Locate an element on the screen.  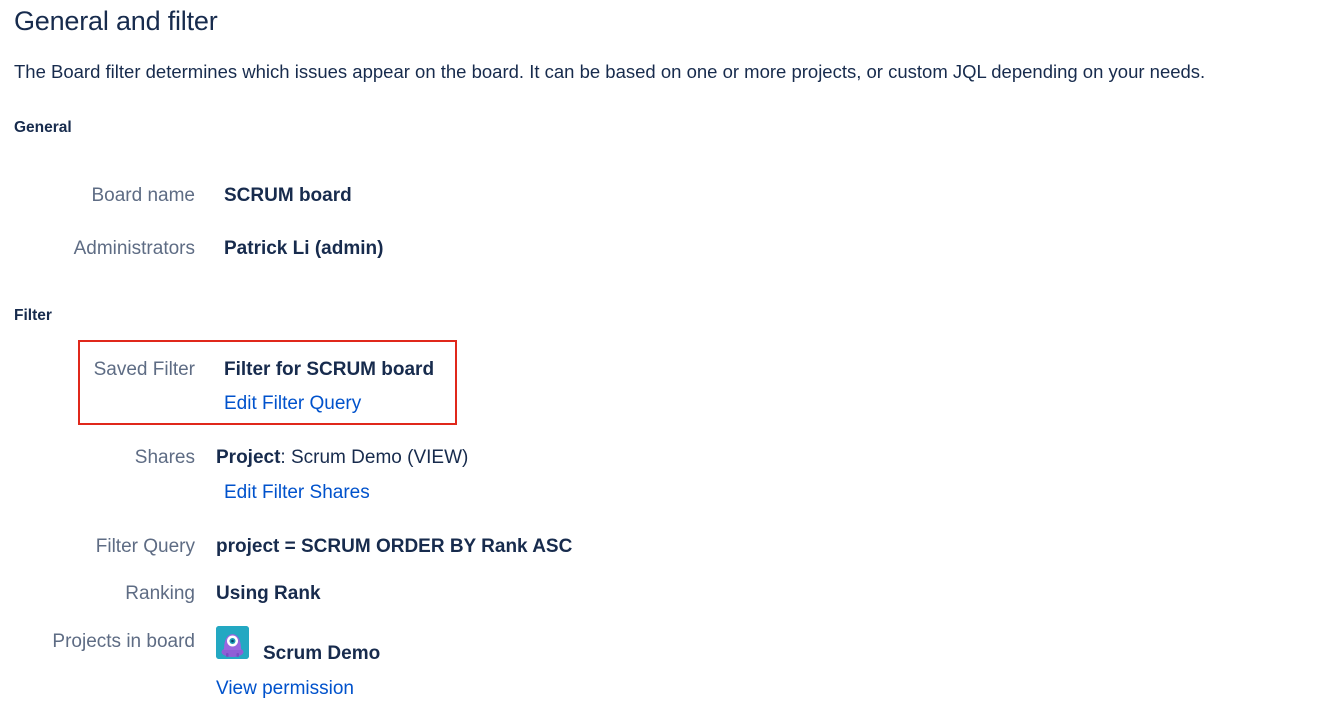
administrators-label: Administrators is located at coordinates (134, 248).